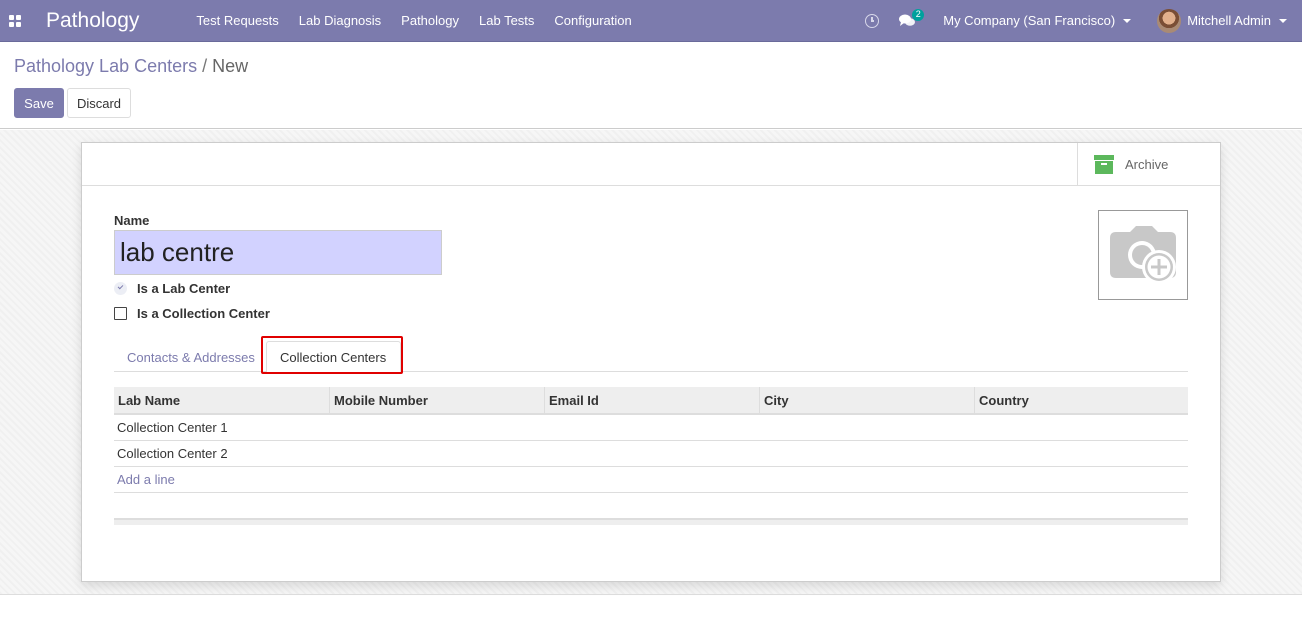 Image resolution: width=1302 pixels, height=619 pixels. What do you see at coordinates (1169, 20) in the screenshot?
I see `avatar` at bounding box center [1169, 20].